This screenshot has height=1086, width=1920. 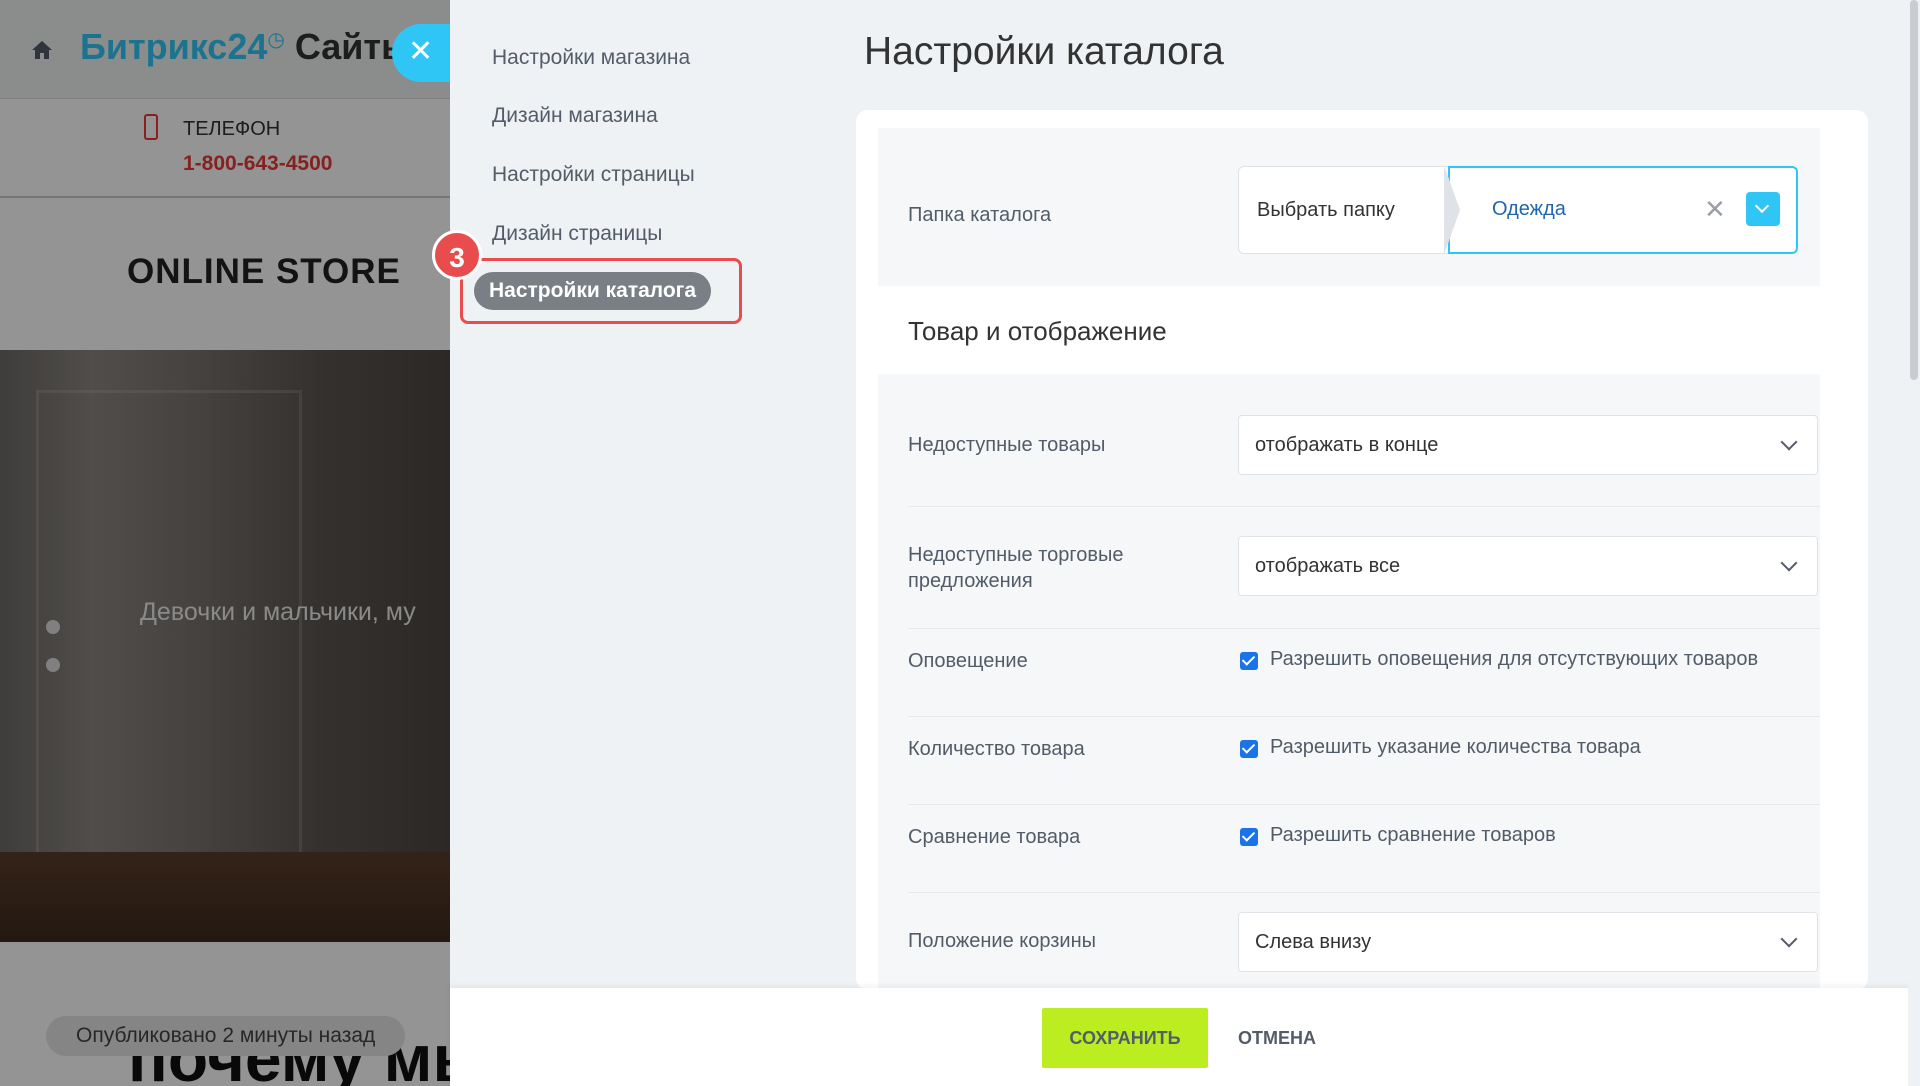 What do you see at coordinates (1277, 1038) in the screenshot?
I see `cancel-button: ОТМЕНА` at bounding box center [1277, 1038].